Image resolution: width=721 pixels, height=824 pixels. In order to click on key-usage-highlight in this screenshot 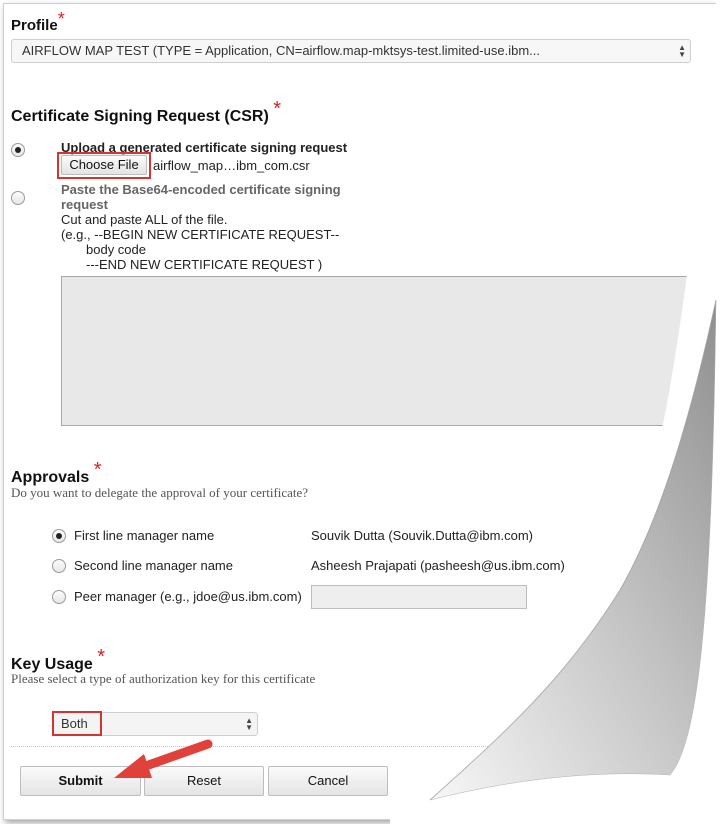, I will do `click(77, 723)`.